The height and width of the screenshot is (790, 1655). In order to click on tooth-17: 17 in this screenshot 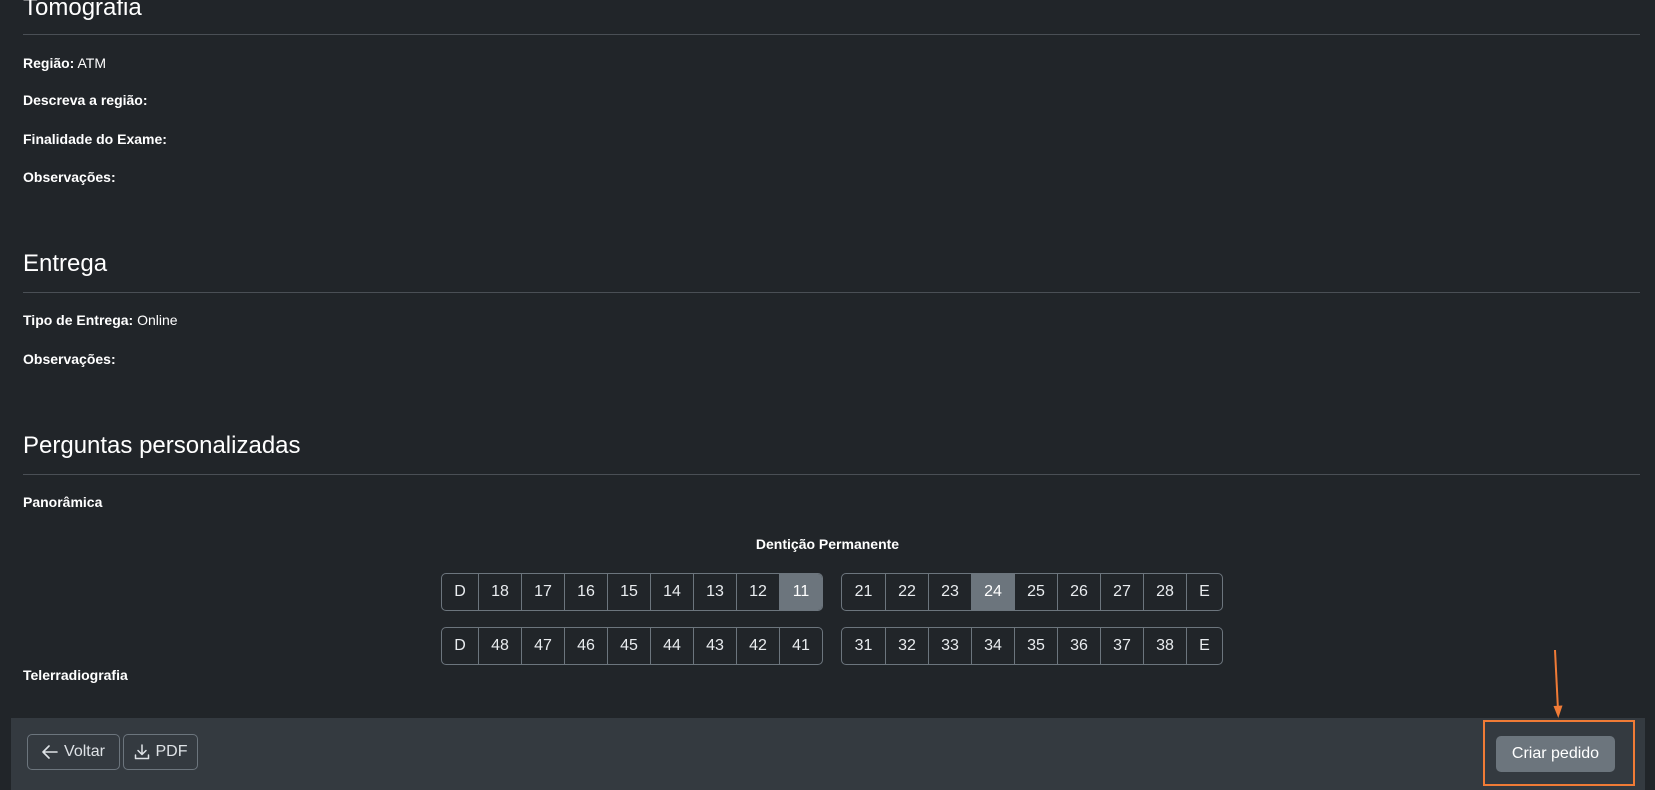, I will do `click(542, 592)`.